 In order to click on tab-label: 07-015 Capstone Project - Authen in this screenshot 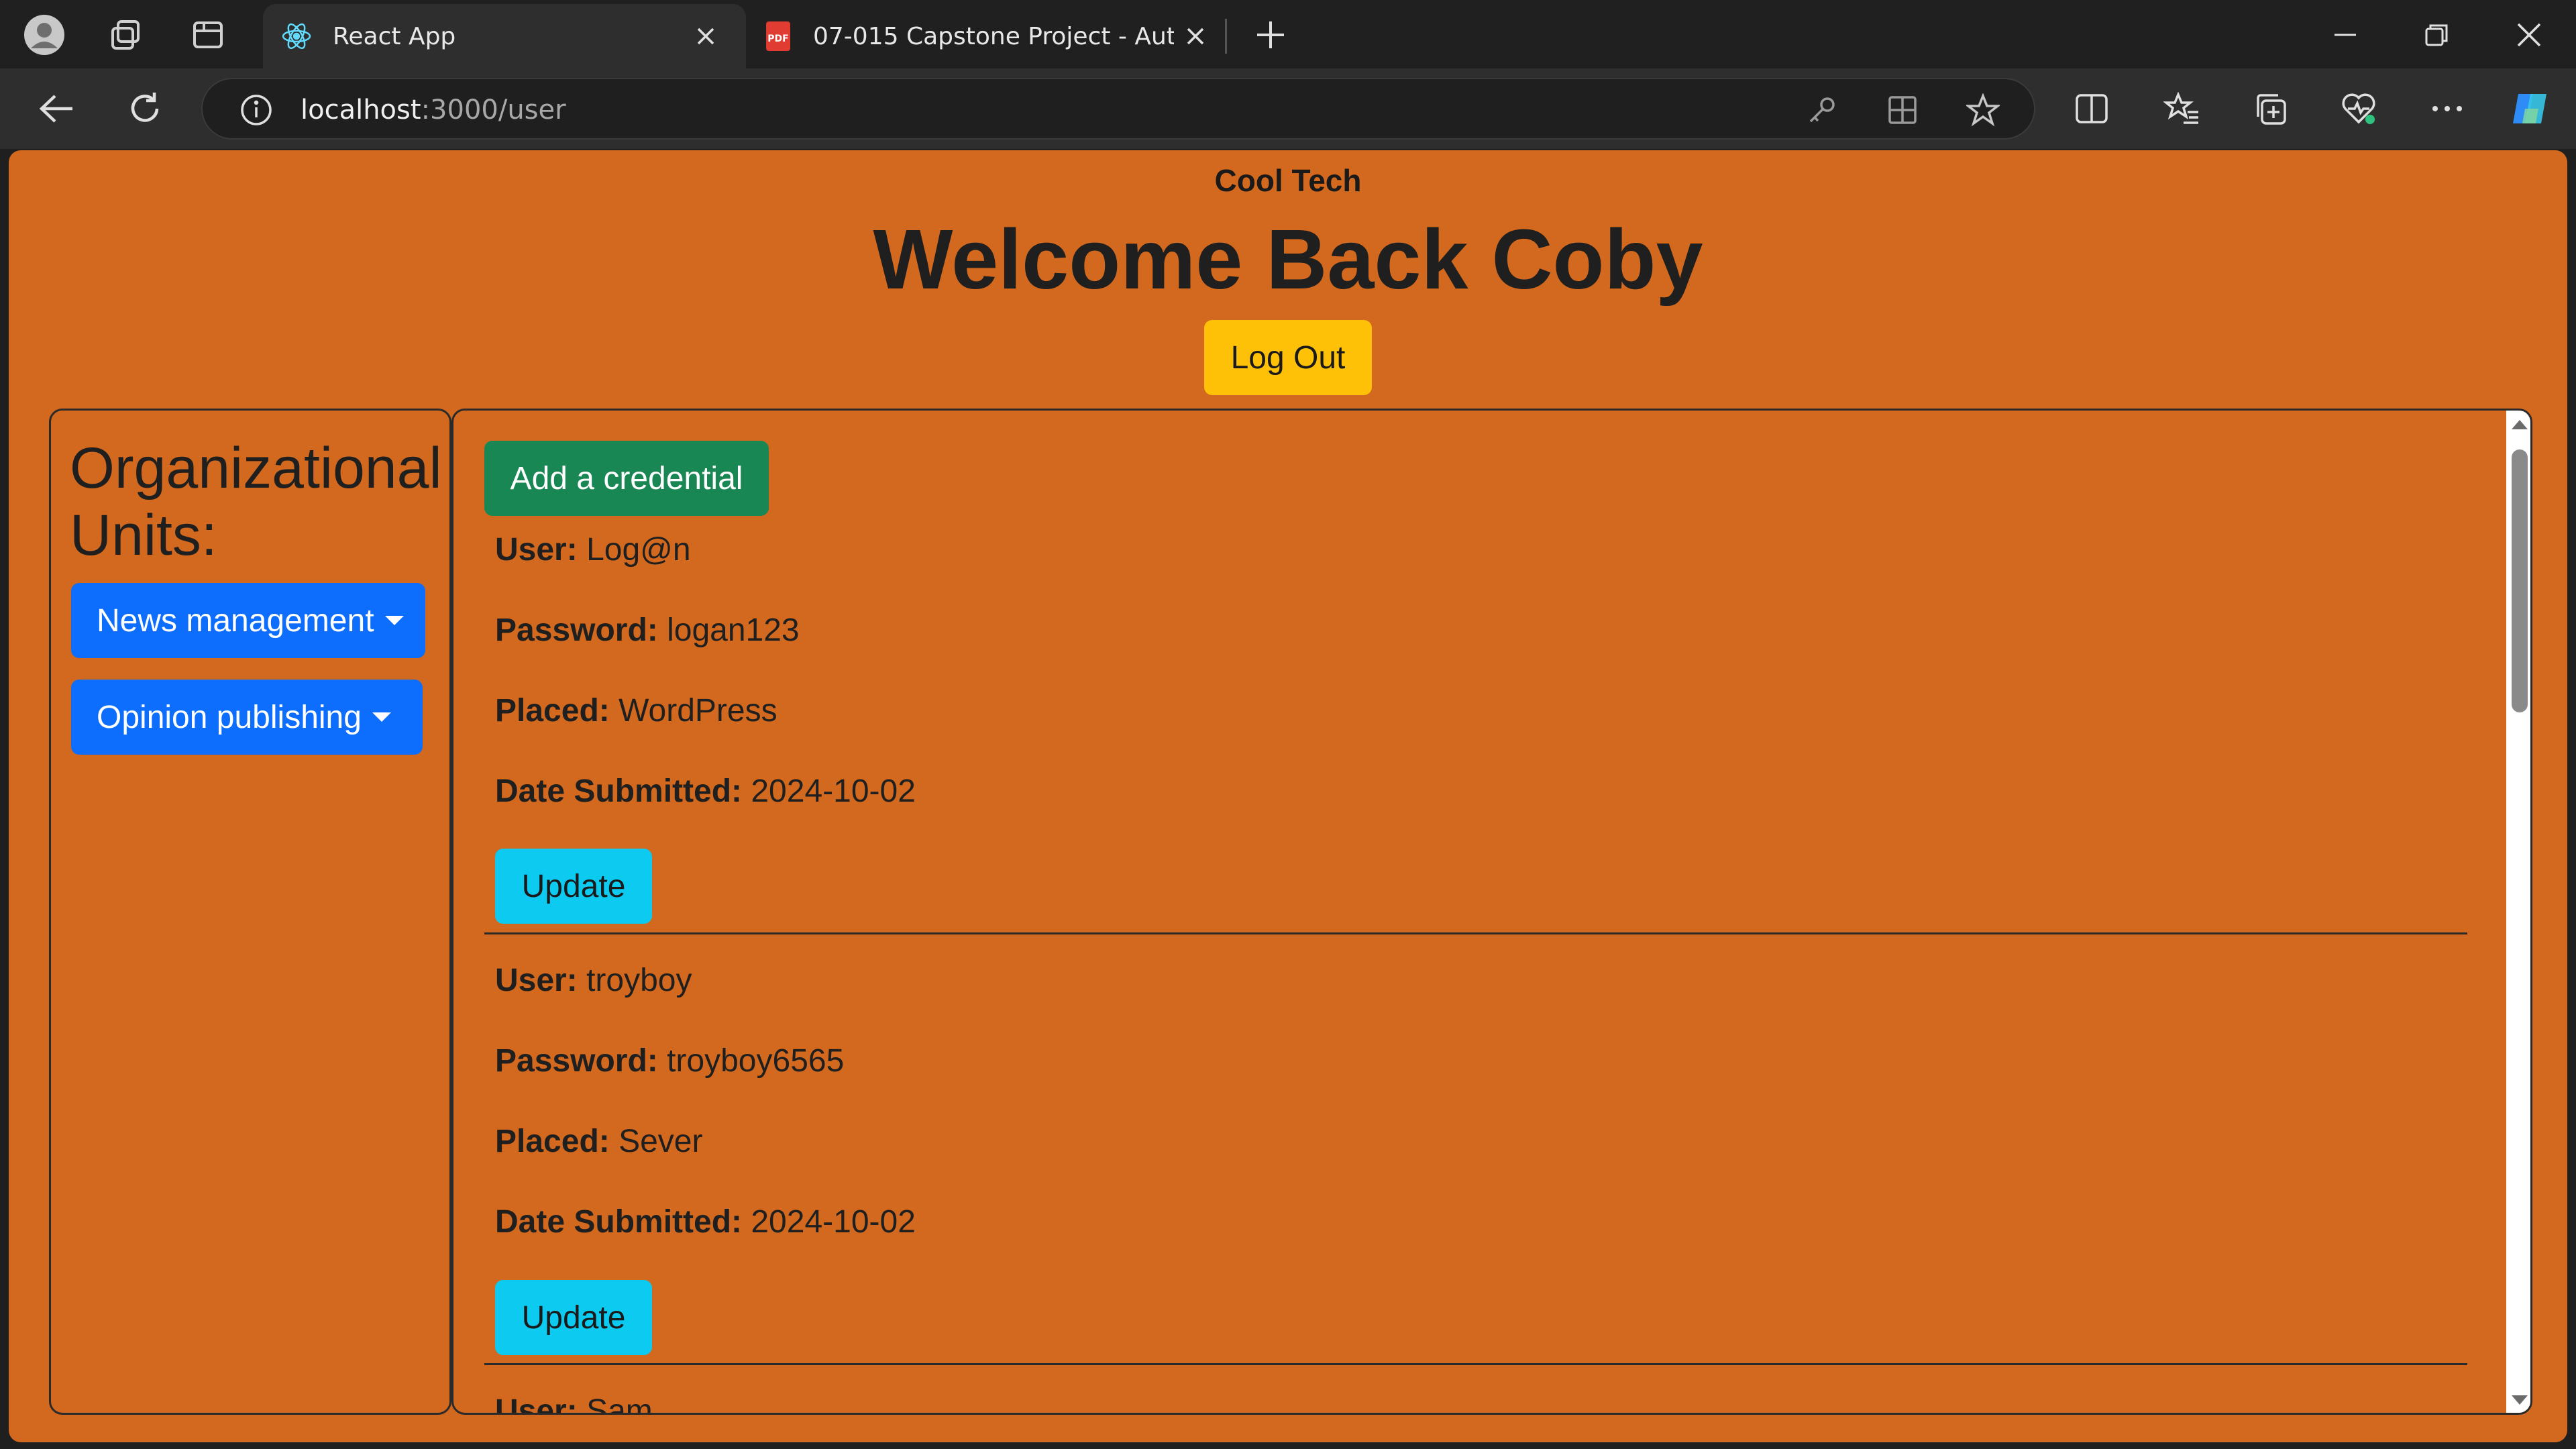, I will do `click(993, 36)`.